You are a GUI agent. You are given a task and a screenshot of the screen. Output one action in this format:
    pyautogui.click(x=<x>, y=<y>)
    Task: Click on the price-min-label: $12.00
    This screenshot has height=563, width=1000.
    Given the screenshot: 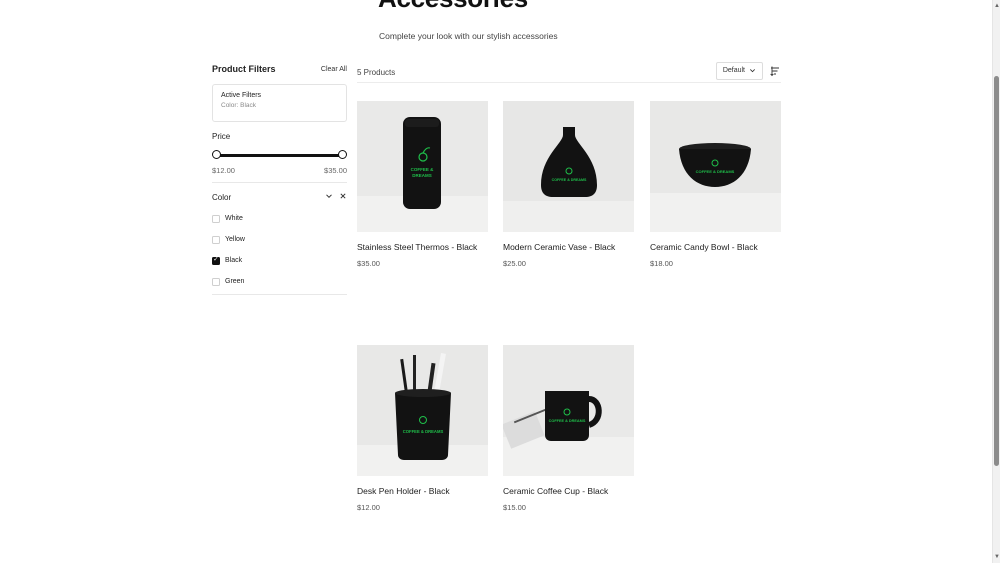 What is the action you would take?
    pyautogui.click(x=223, y=170)
    